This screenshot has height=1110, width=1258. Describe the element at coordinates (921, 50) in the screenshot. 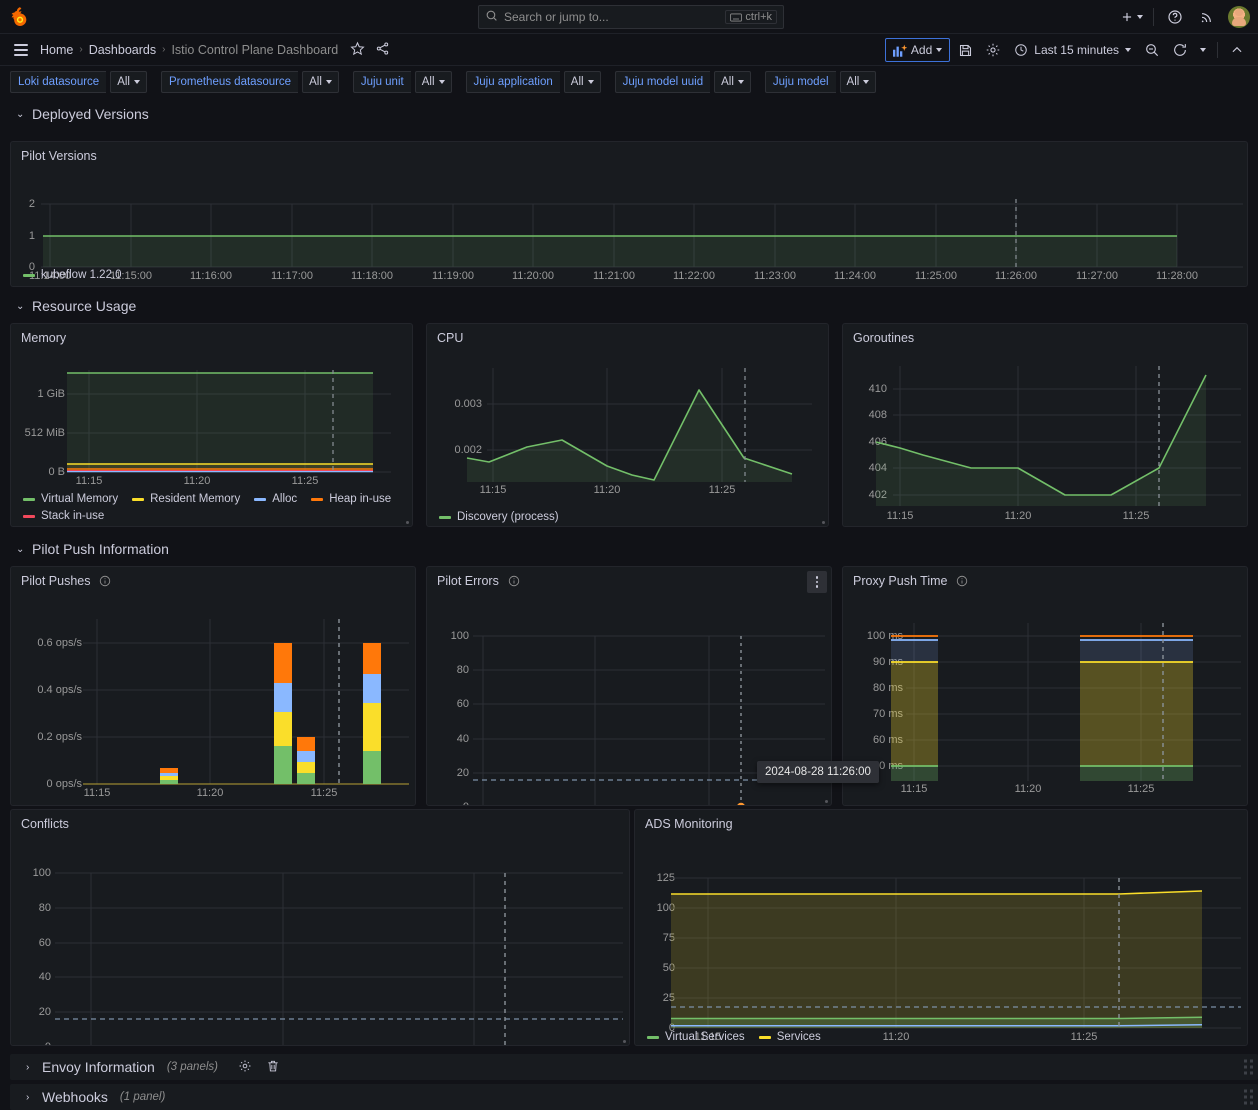

I see `add-panel-label: Add` at that location.